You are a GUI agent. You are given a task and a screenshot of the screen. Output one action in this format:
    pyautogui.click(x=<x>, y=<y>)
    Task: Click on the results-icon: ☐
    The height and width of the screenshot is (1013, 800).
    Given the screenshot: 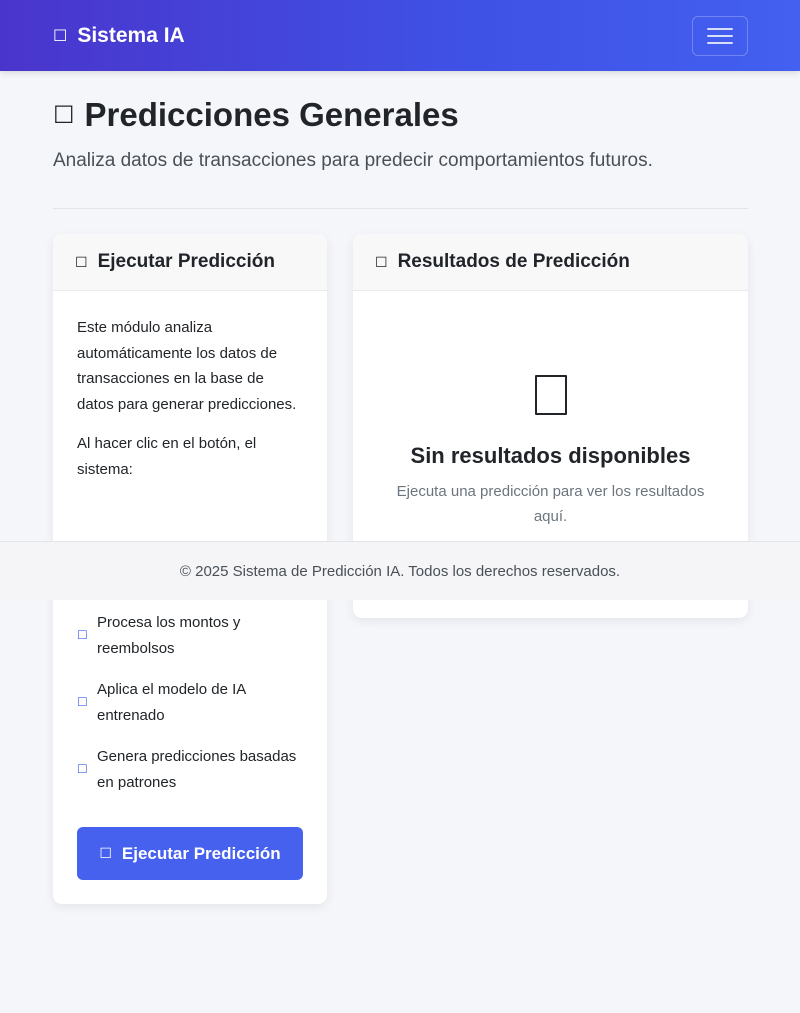 What is the action you would take?
    pyautogui.click(x=381, y=261)
    